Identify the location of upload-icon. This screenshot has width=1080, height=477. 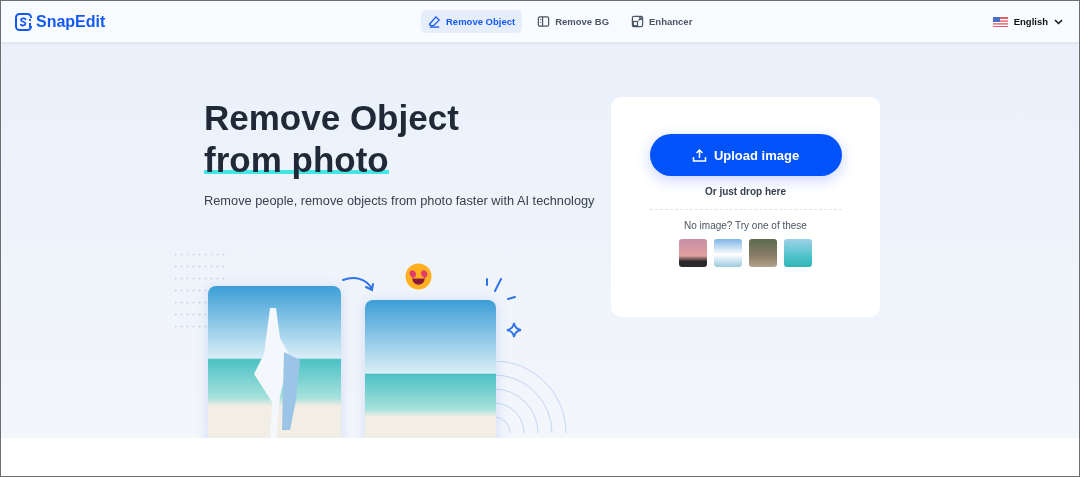
(699, 155).